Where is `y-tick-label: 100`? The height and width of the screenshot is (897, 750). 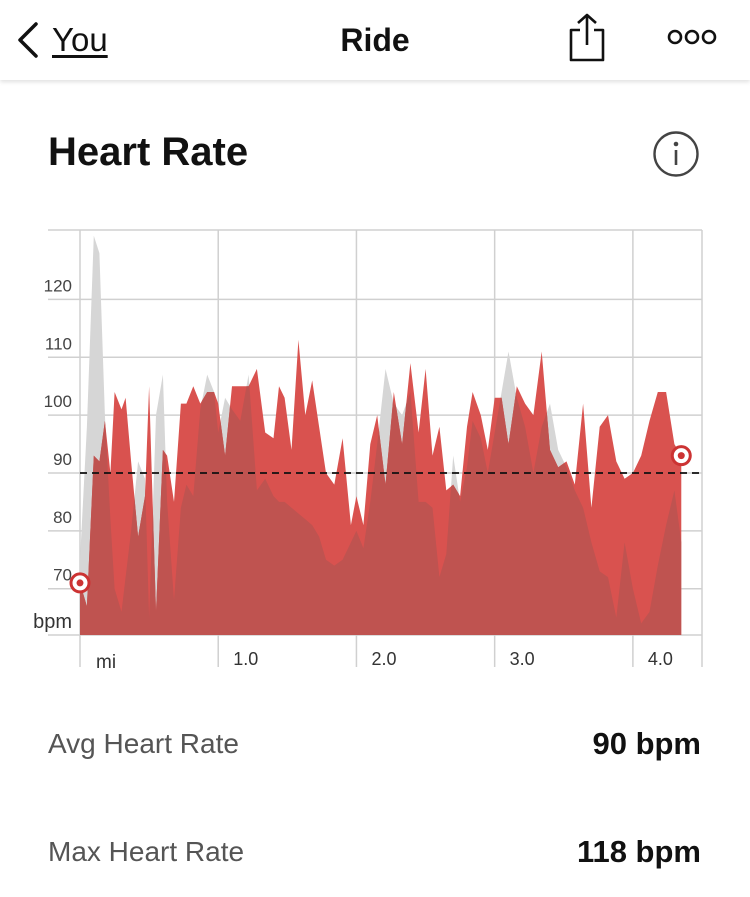 y-tick-label: 100 is located at coordinates (58, 401).